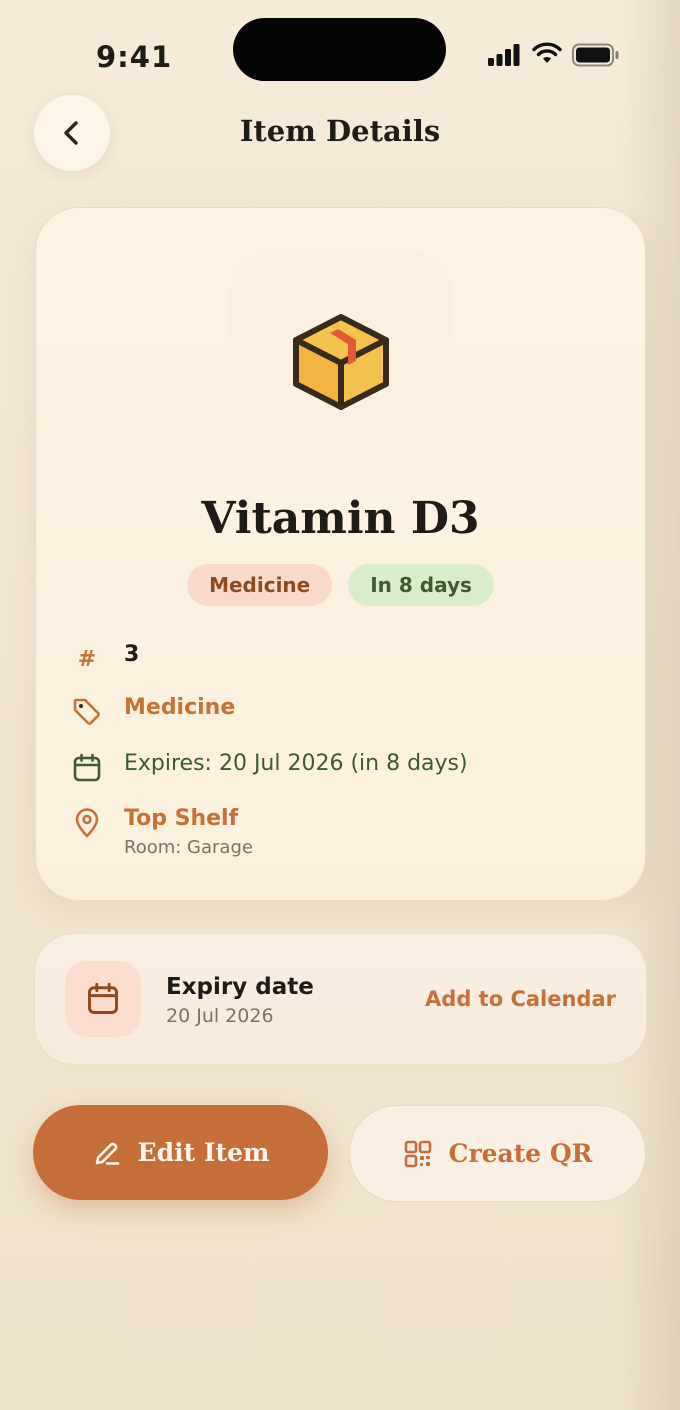 The image size is (680, 1410). I want to click on expiry-card-date: 20 Jul 2026, so click(220, 1016).